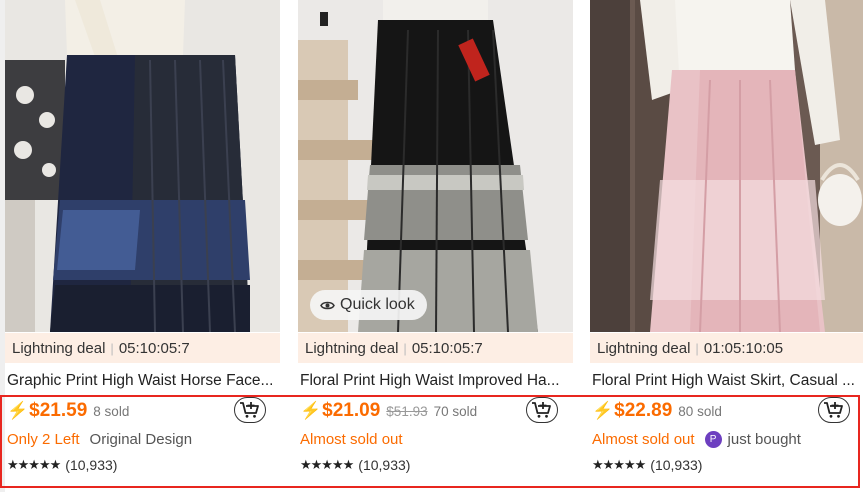 This screenshot has width=865, height=492. I want to click on just-bought-label: just bought, so click(764, 439).